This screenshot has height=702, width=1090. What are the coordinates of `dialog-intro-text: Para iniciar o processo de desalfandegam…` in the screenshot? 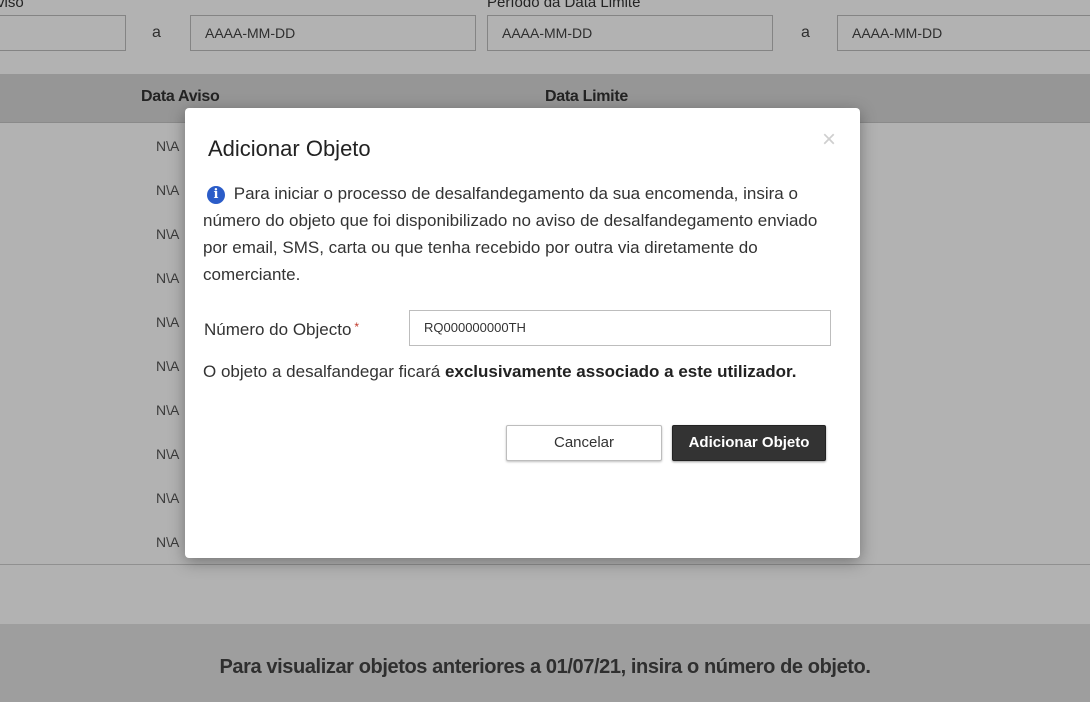 It's located at (510, 234).